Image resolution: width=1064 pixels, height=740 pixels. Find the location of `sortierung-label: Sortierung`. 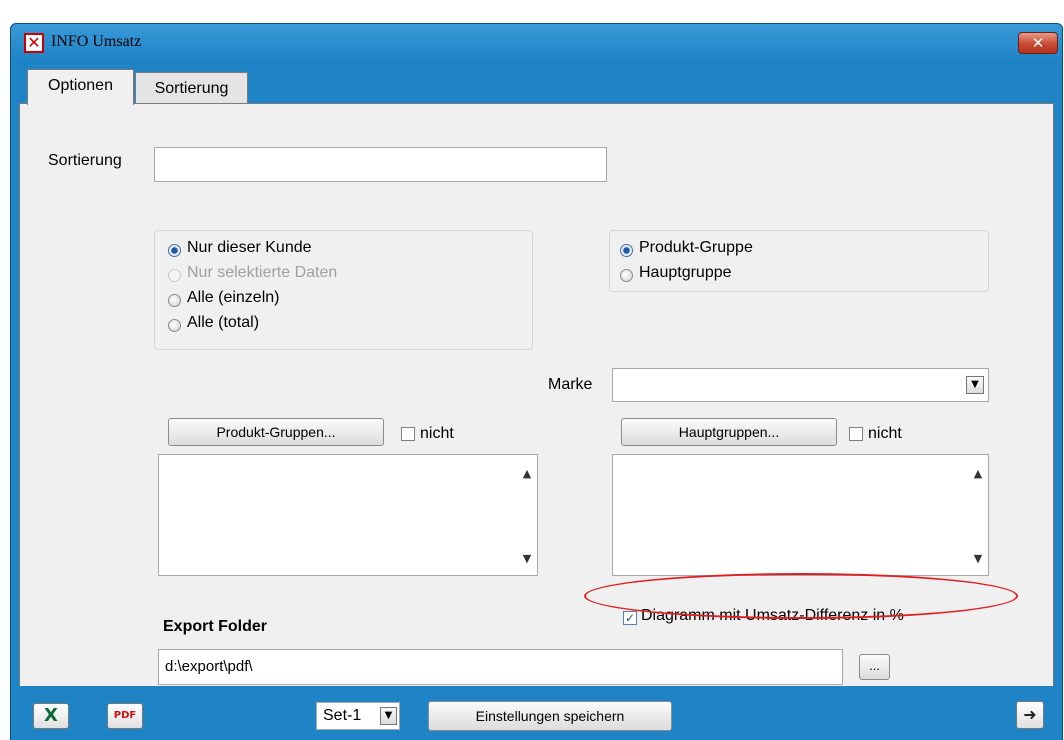

sortierung-label: Sortierung is located at coordinates (85, 160).